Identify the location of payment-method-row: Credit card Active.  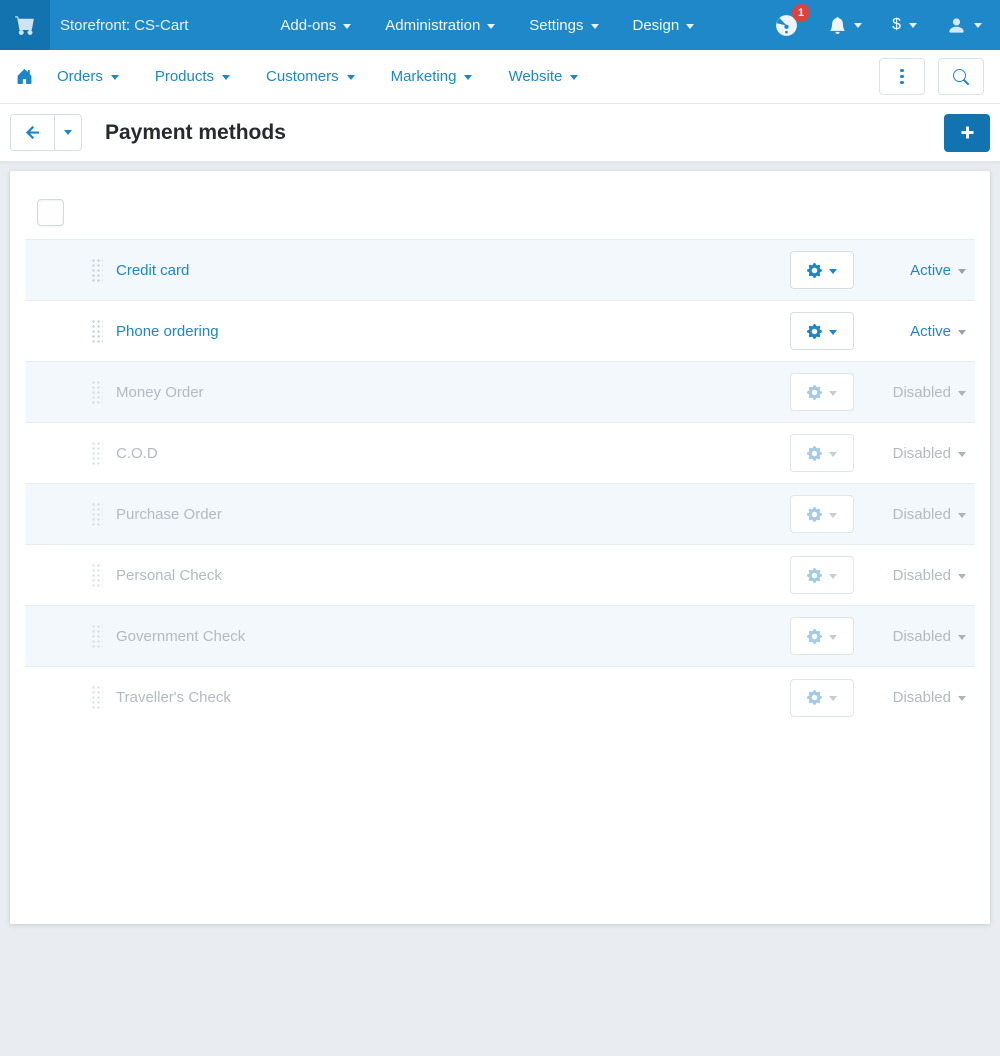
(500, 270).